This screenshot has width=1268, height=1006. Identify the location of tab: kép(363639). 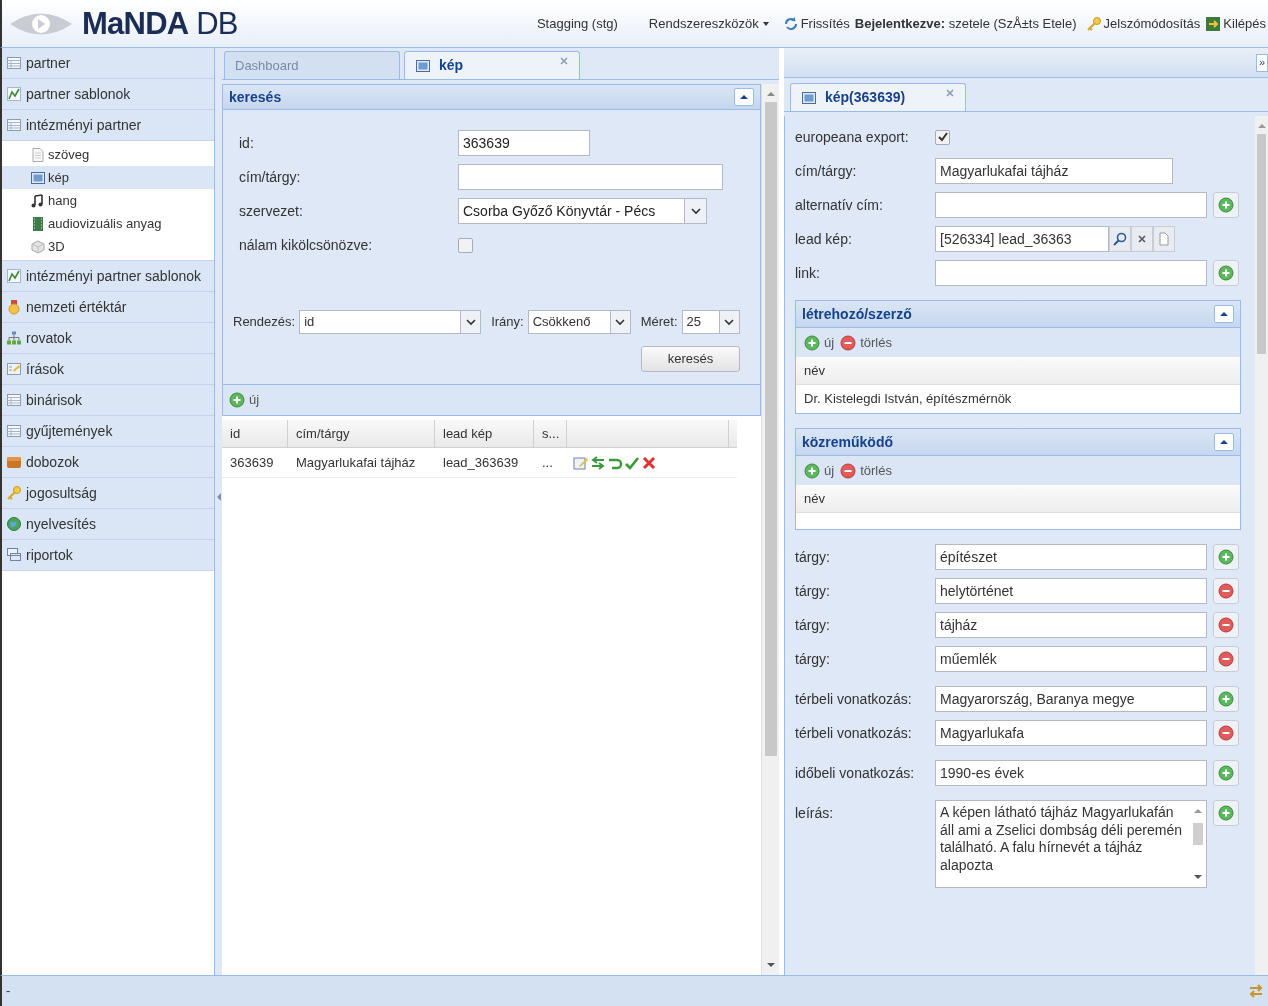
(878, 97).